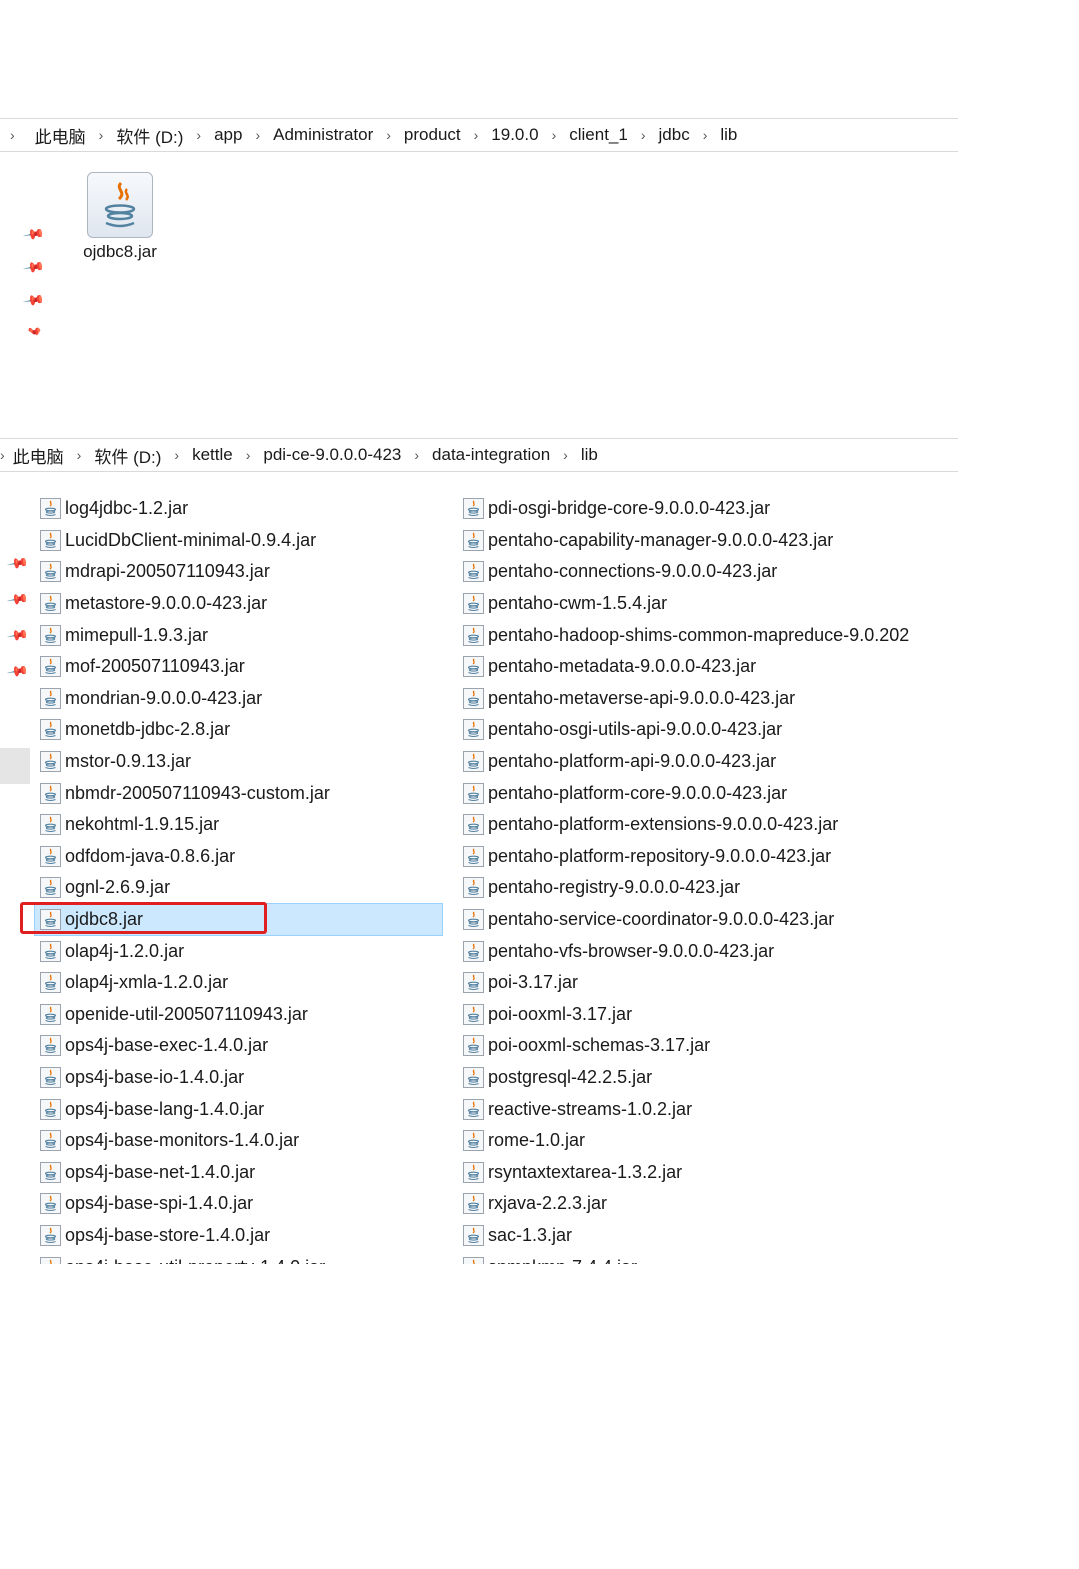 The image size is (1079, 1569). I want to click on file-row: LucidDbClient-minimal-0.9.4.jar, so click(241, 541).